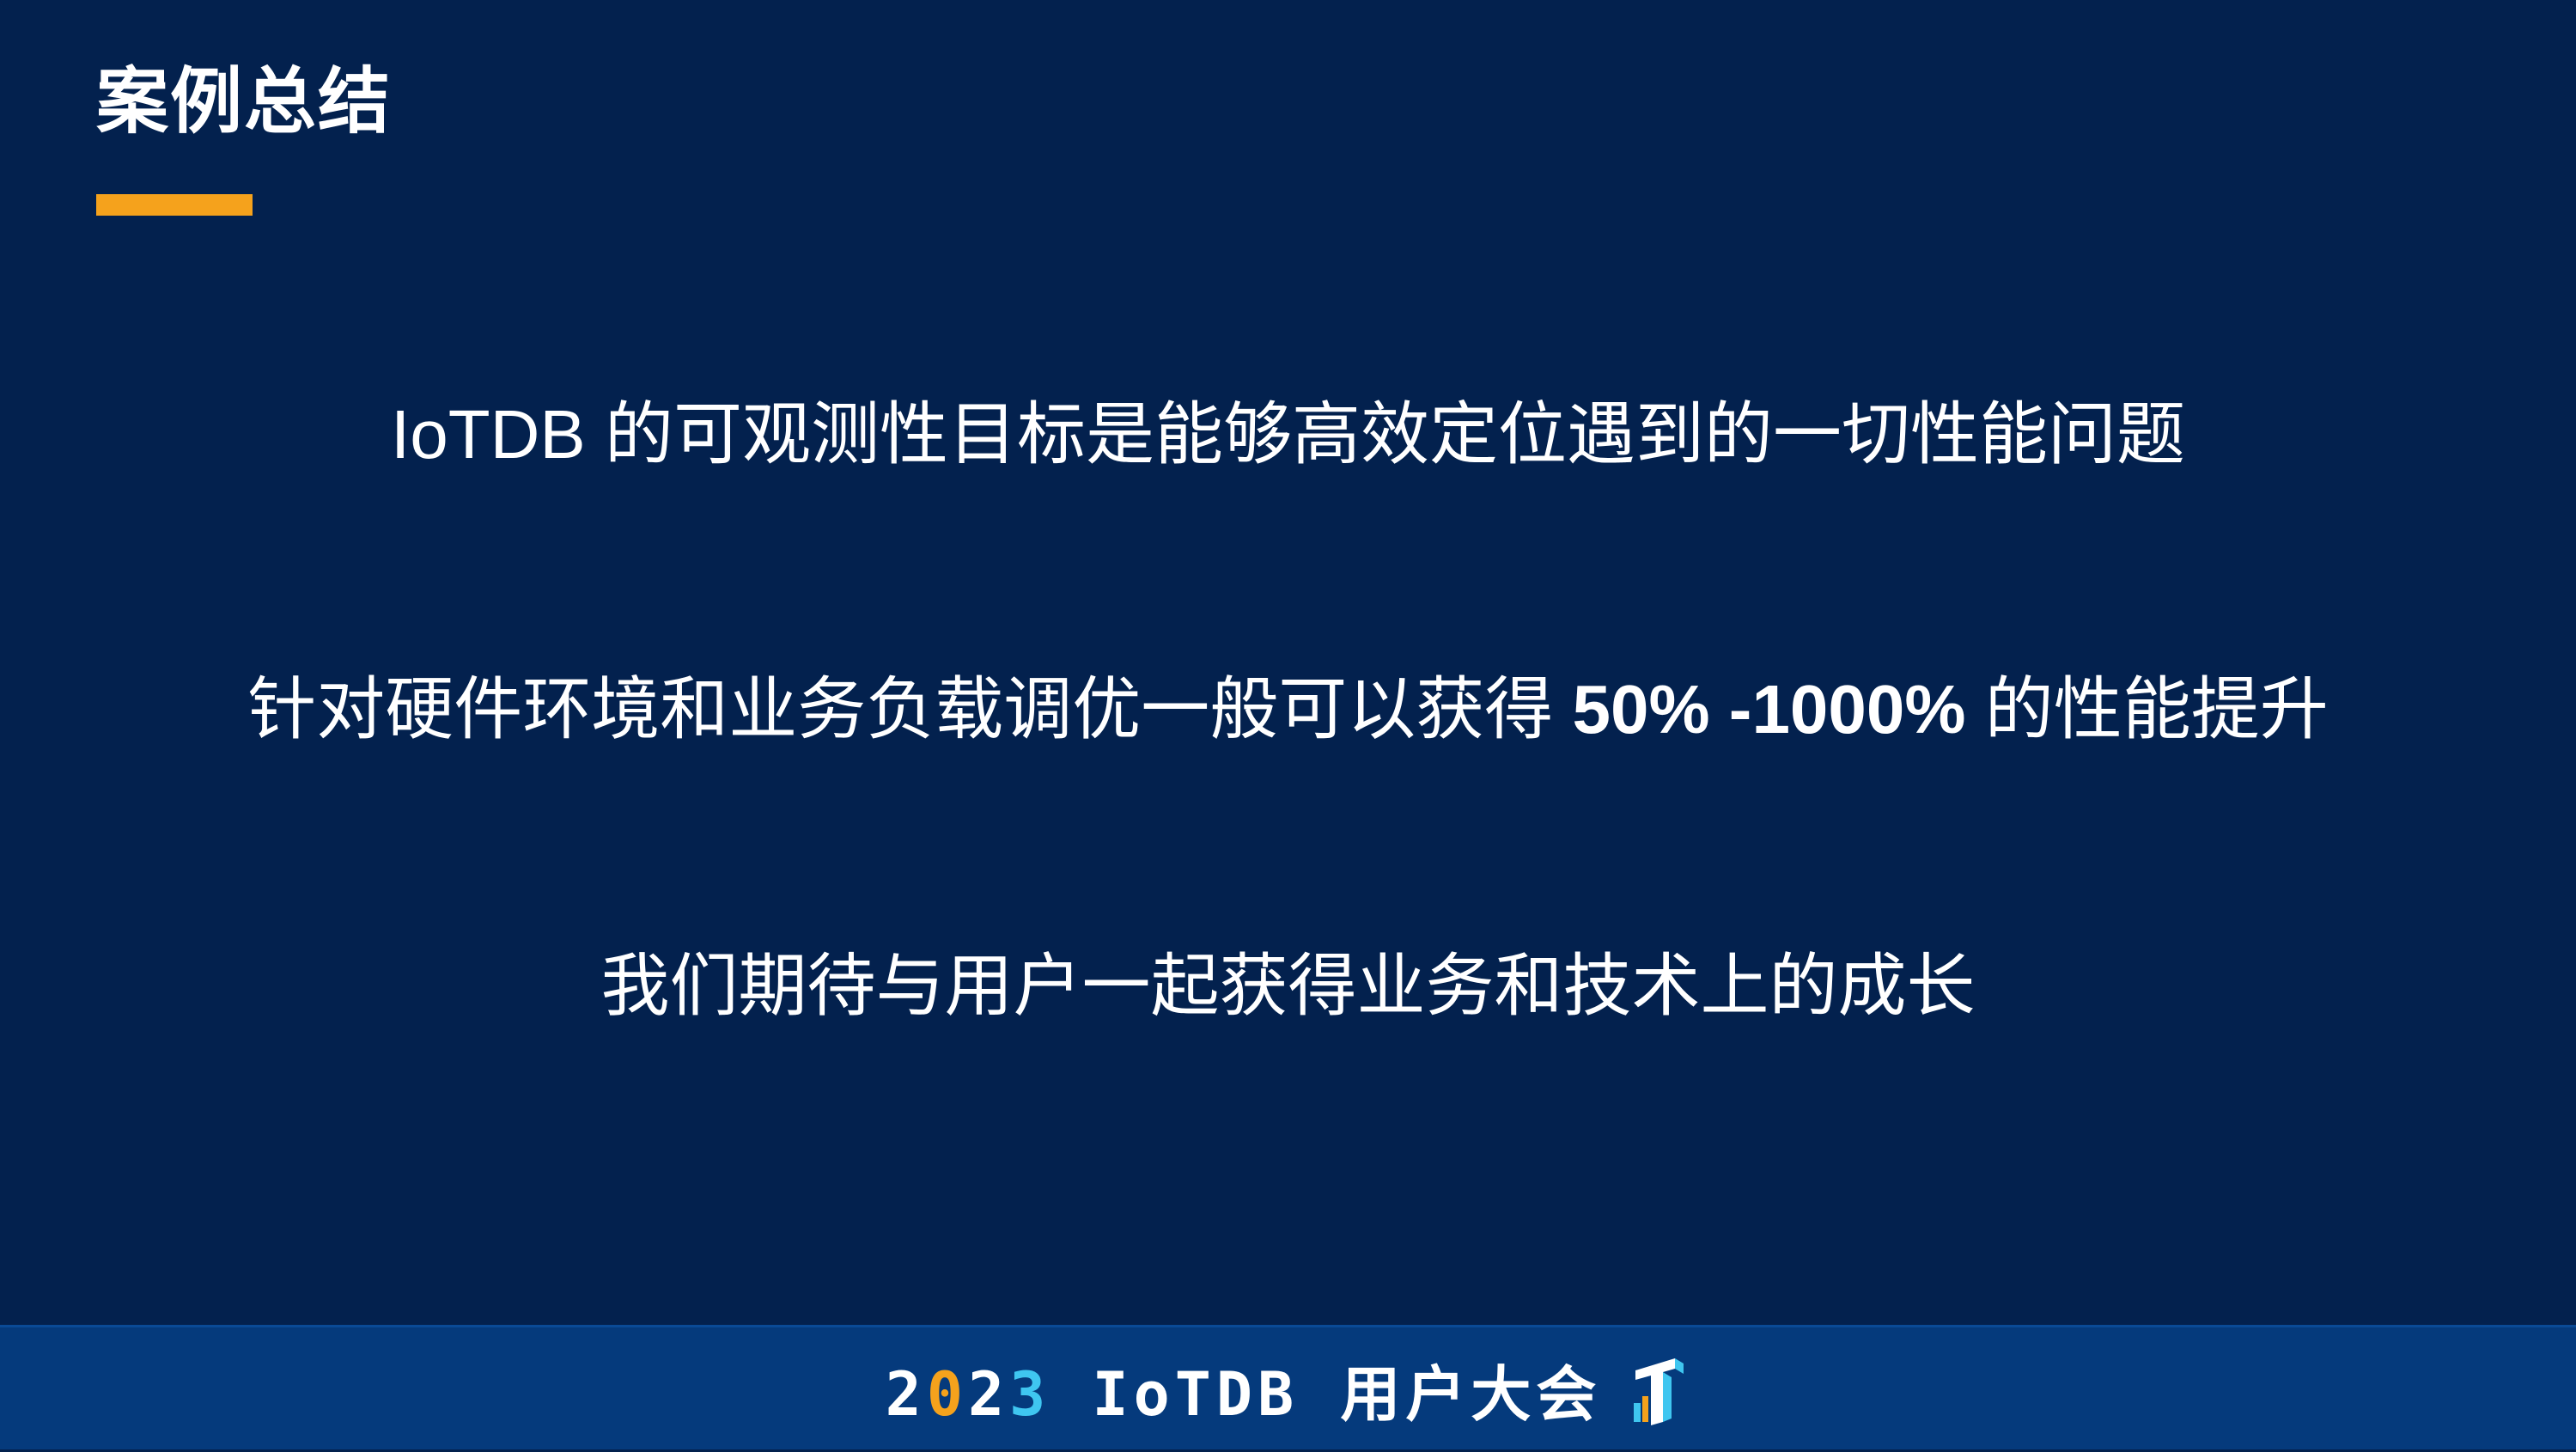 This screenshot has width=2576, height=1452. What do you see at coordinates (1288, 434) in the screenshot?
I see `summary-line-1: IoTDB 的可观测性目标是能够高效定位遇到的一切性能问题` at bounding box center [1288, 434].